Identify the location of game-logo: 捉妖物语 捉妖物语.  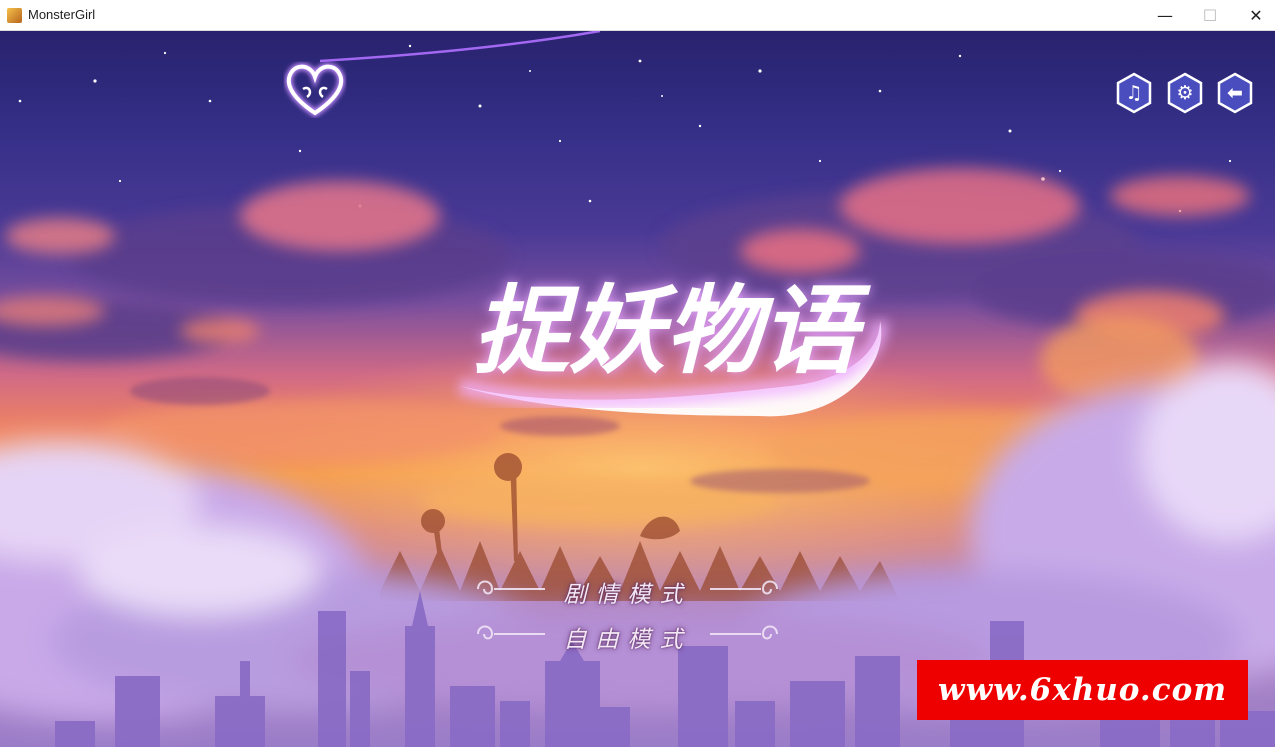
(673, 345).